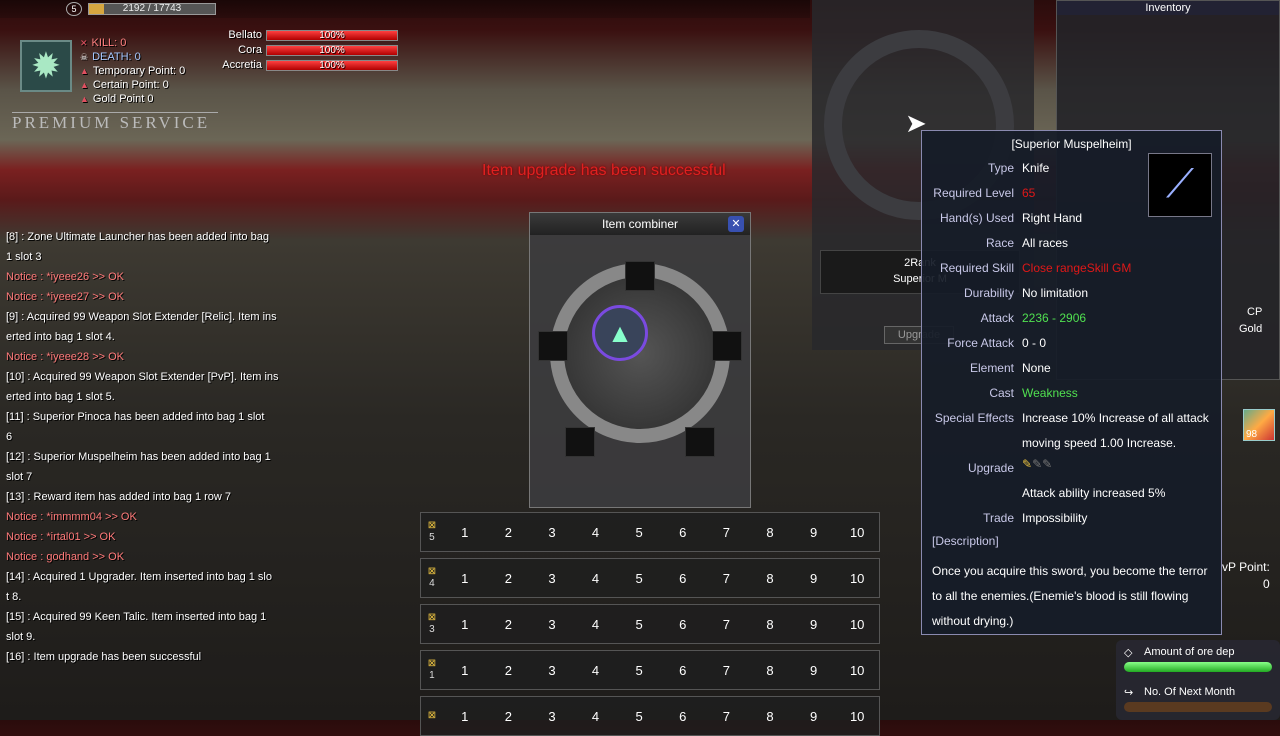  What do you see at coordinates (1072, 446) in the screenshot?
I see `tooltip-row: moving speed 1.00 Increase.` at bounding box center [1072, 446].